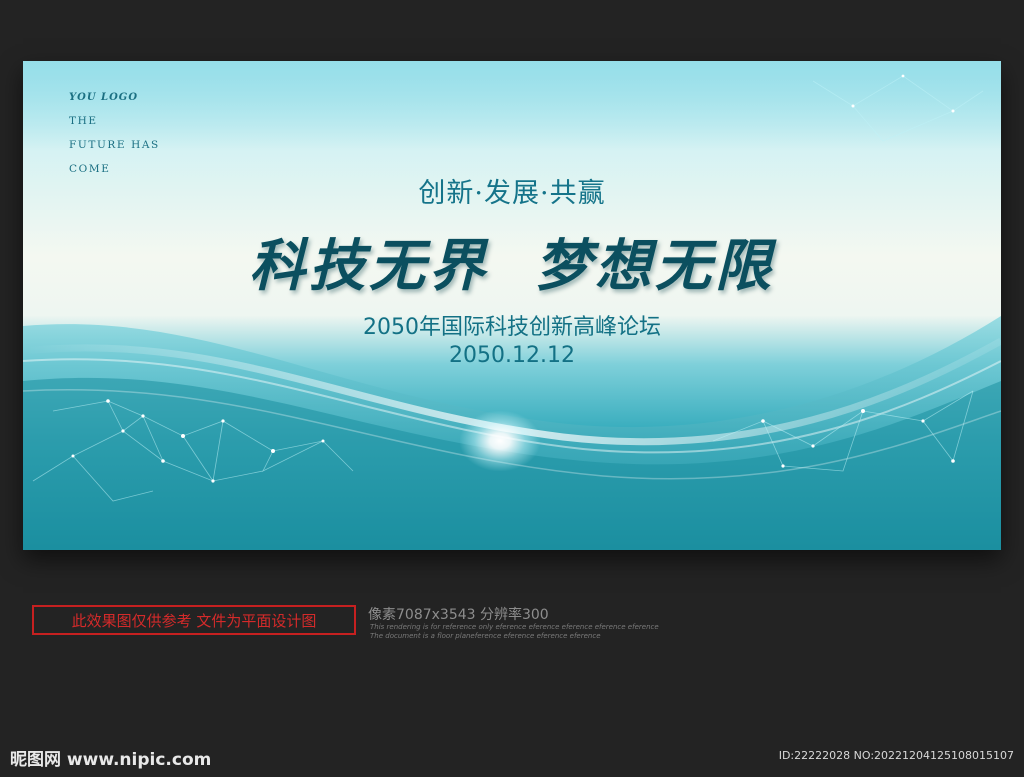  I want to click on headline-right: 梦想无限, so click(655, 266).